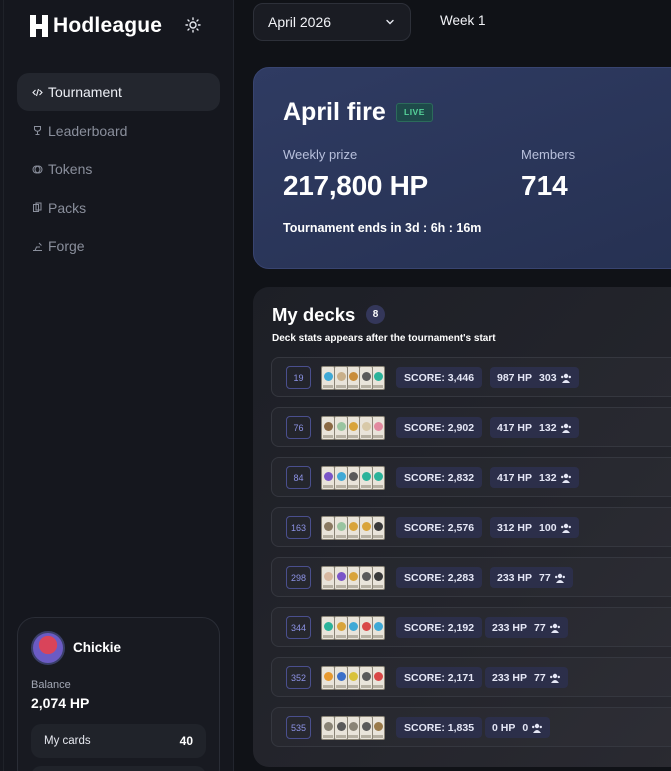 The image size is (671, 771). What do you see at coordinates (548, 377) in the screenshot?
I see `deck-members-count: 303` at bounding box center [548, 377].